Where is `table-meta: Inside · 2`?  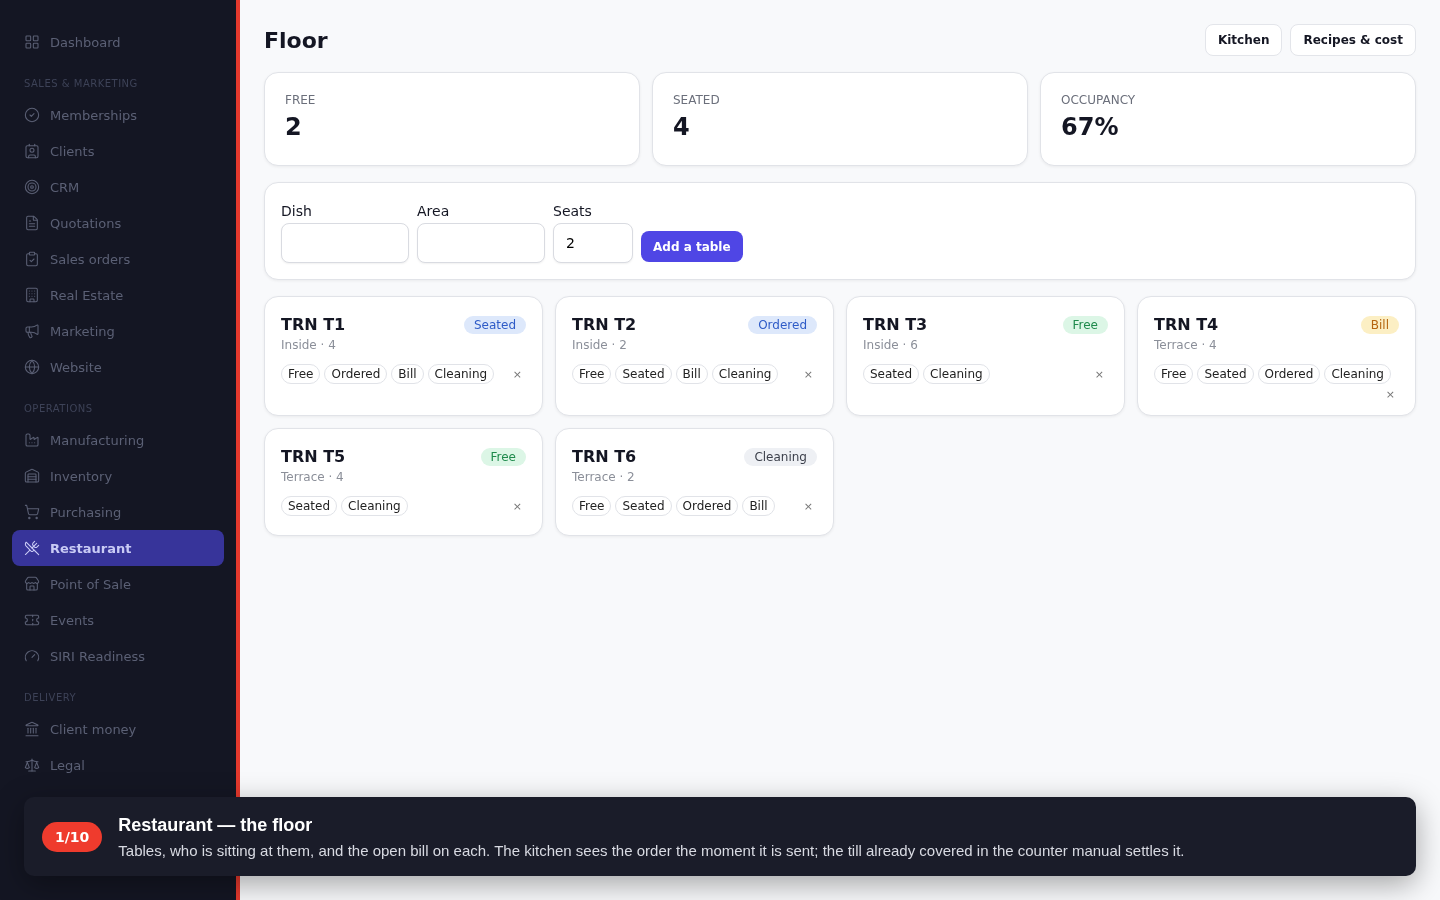
table-meta: Inside · 2 is located at coordinates (600, 345).